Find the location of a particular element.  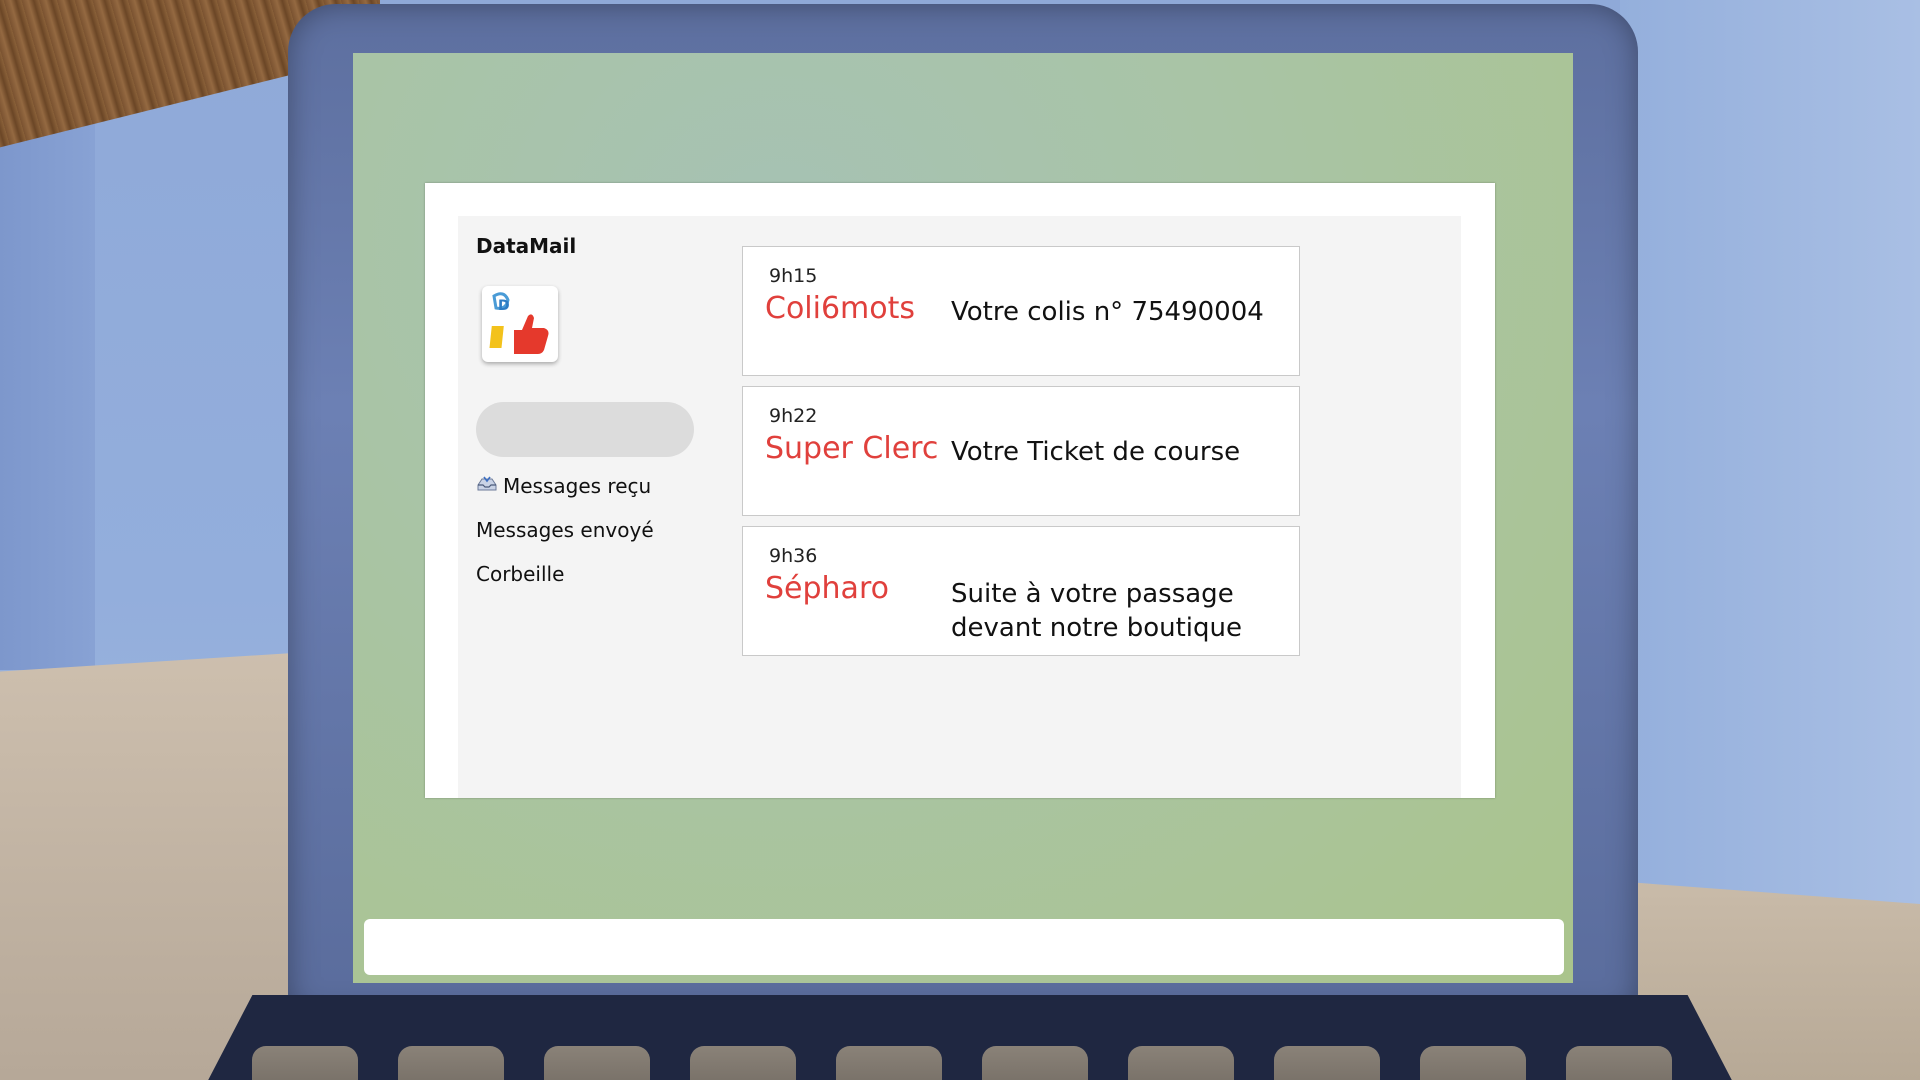

nav-item-inbox: Messages reçu is located at coordinates (565, 496).